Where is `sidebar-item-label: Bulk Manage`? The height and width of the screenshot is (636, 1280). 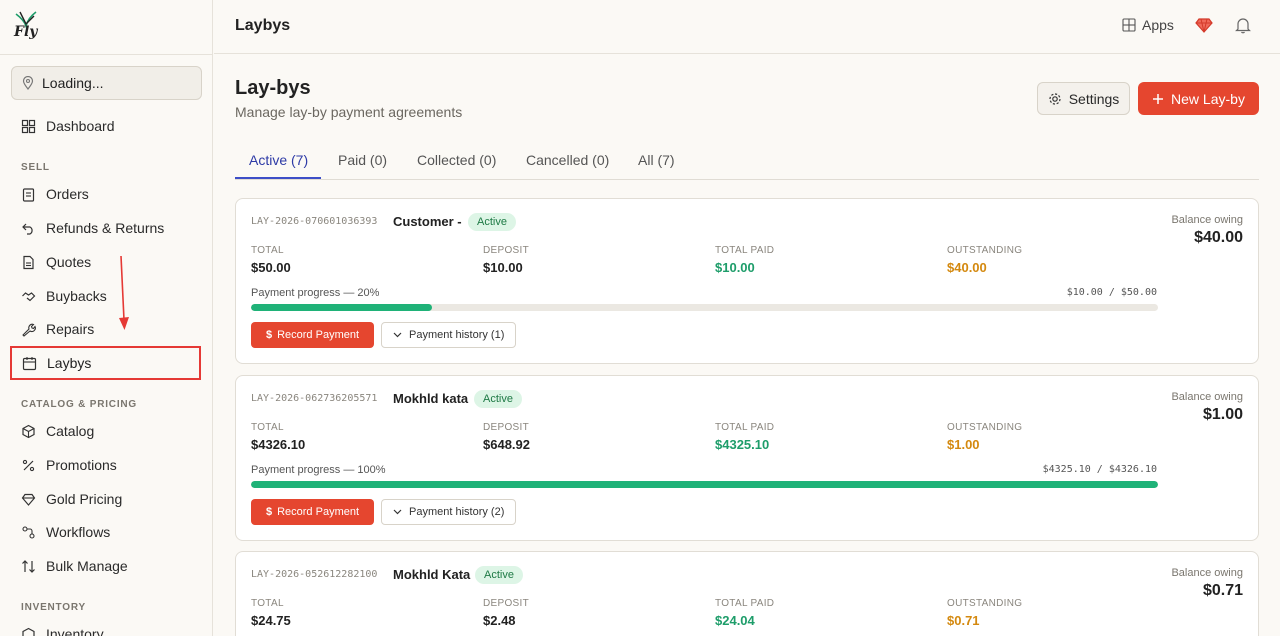 sidebar-item-label: Bulk Manage is located at coordinates (87, 566).